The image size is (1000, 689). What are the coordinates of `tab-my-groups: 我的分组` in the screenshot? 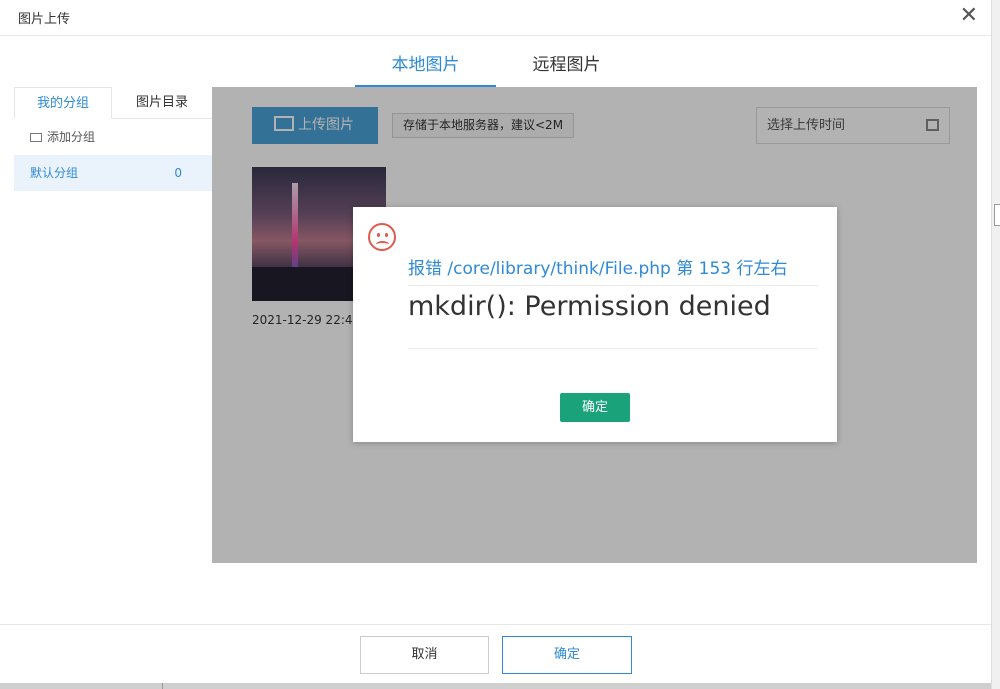 It's located at (63, 103).